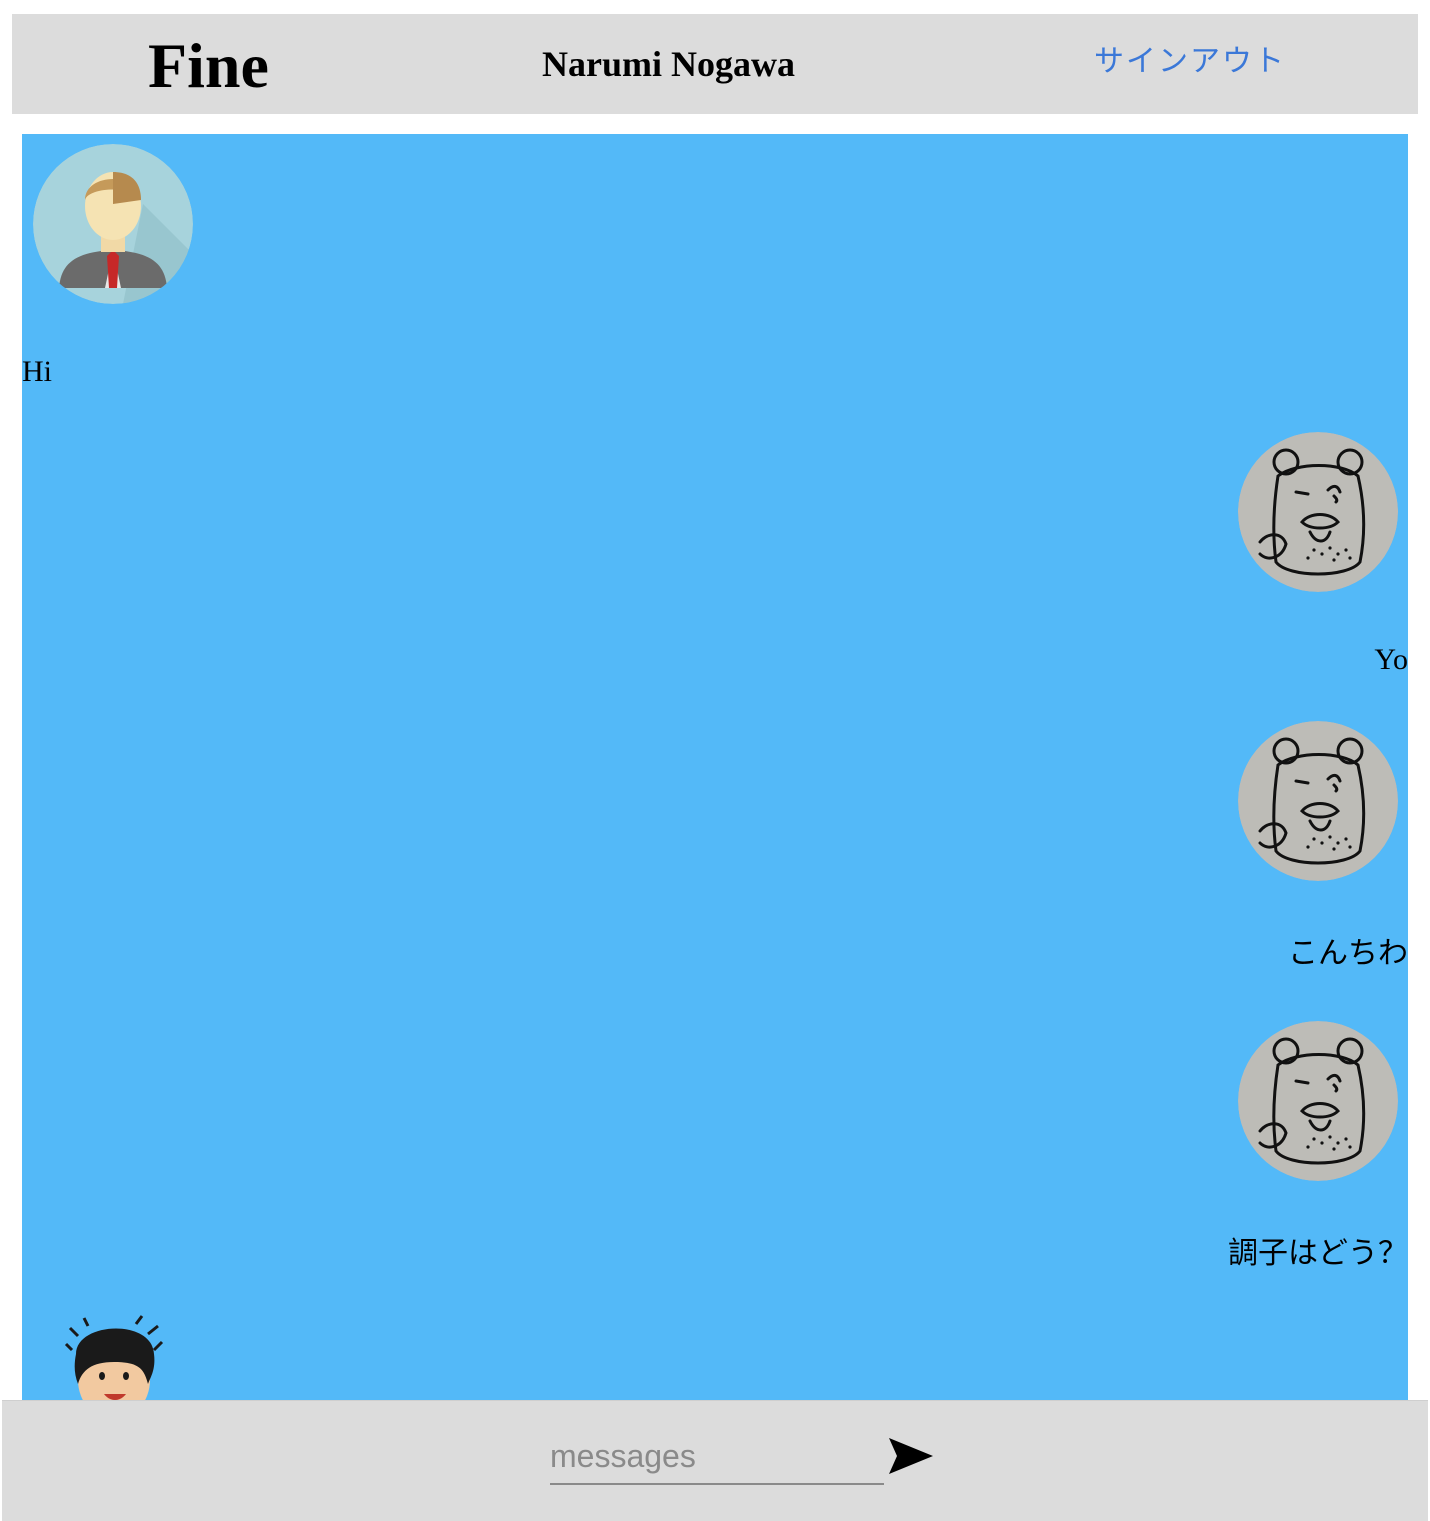 The height and width of the screenshot is (1521, 1430). I want to click on signout-link: サインアウト, so click(1190, 62).